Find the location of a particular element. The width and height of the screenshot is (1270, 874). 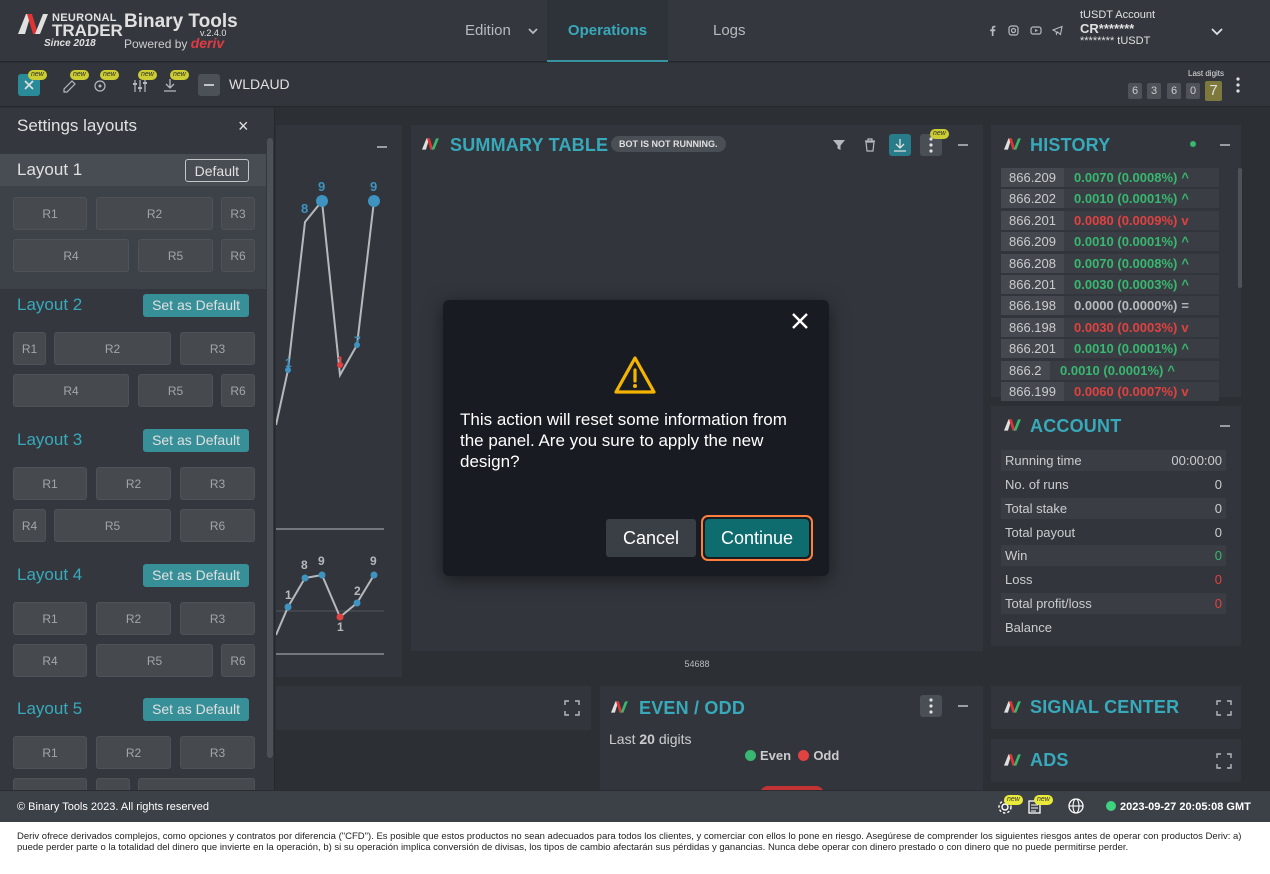

connection-status-dot is located at coordinates (1111, 806).